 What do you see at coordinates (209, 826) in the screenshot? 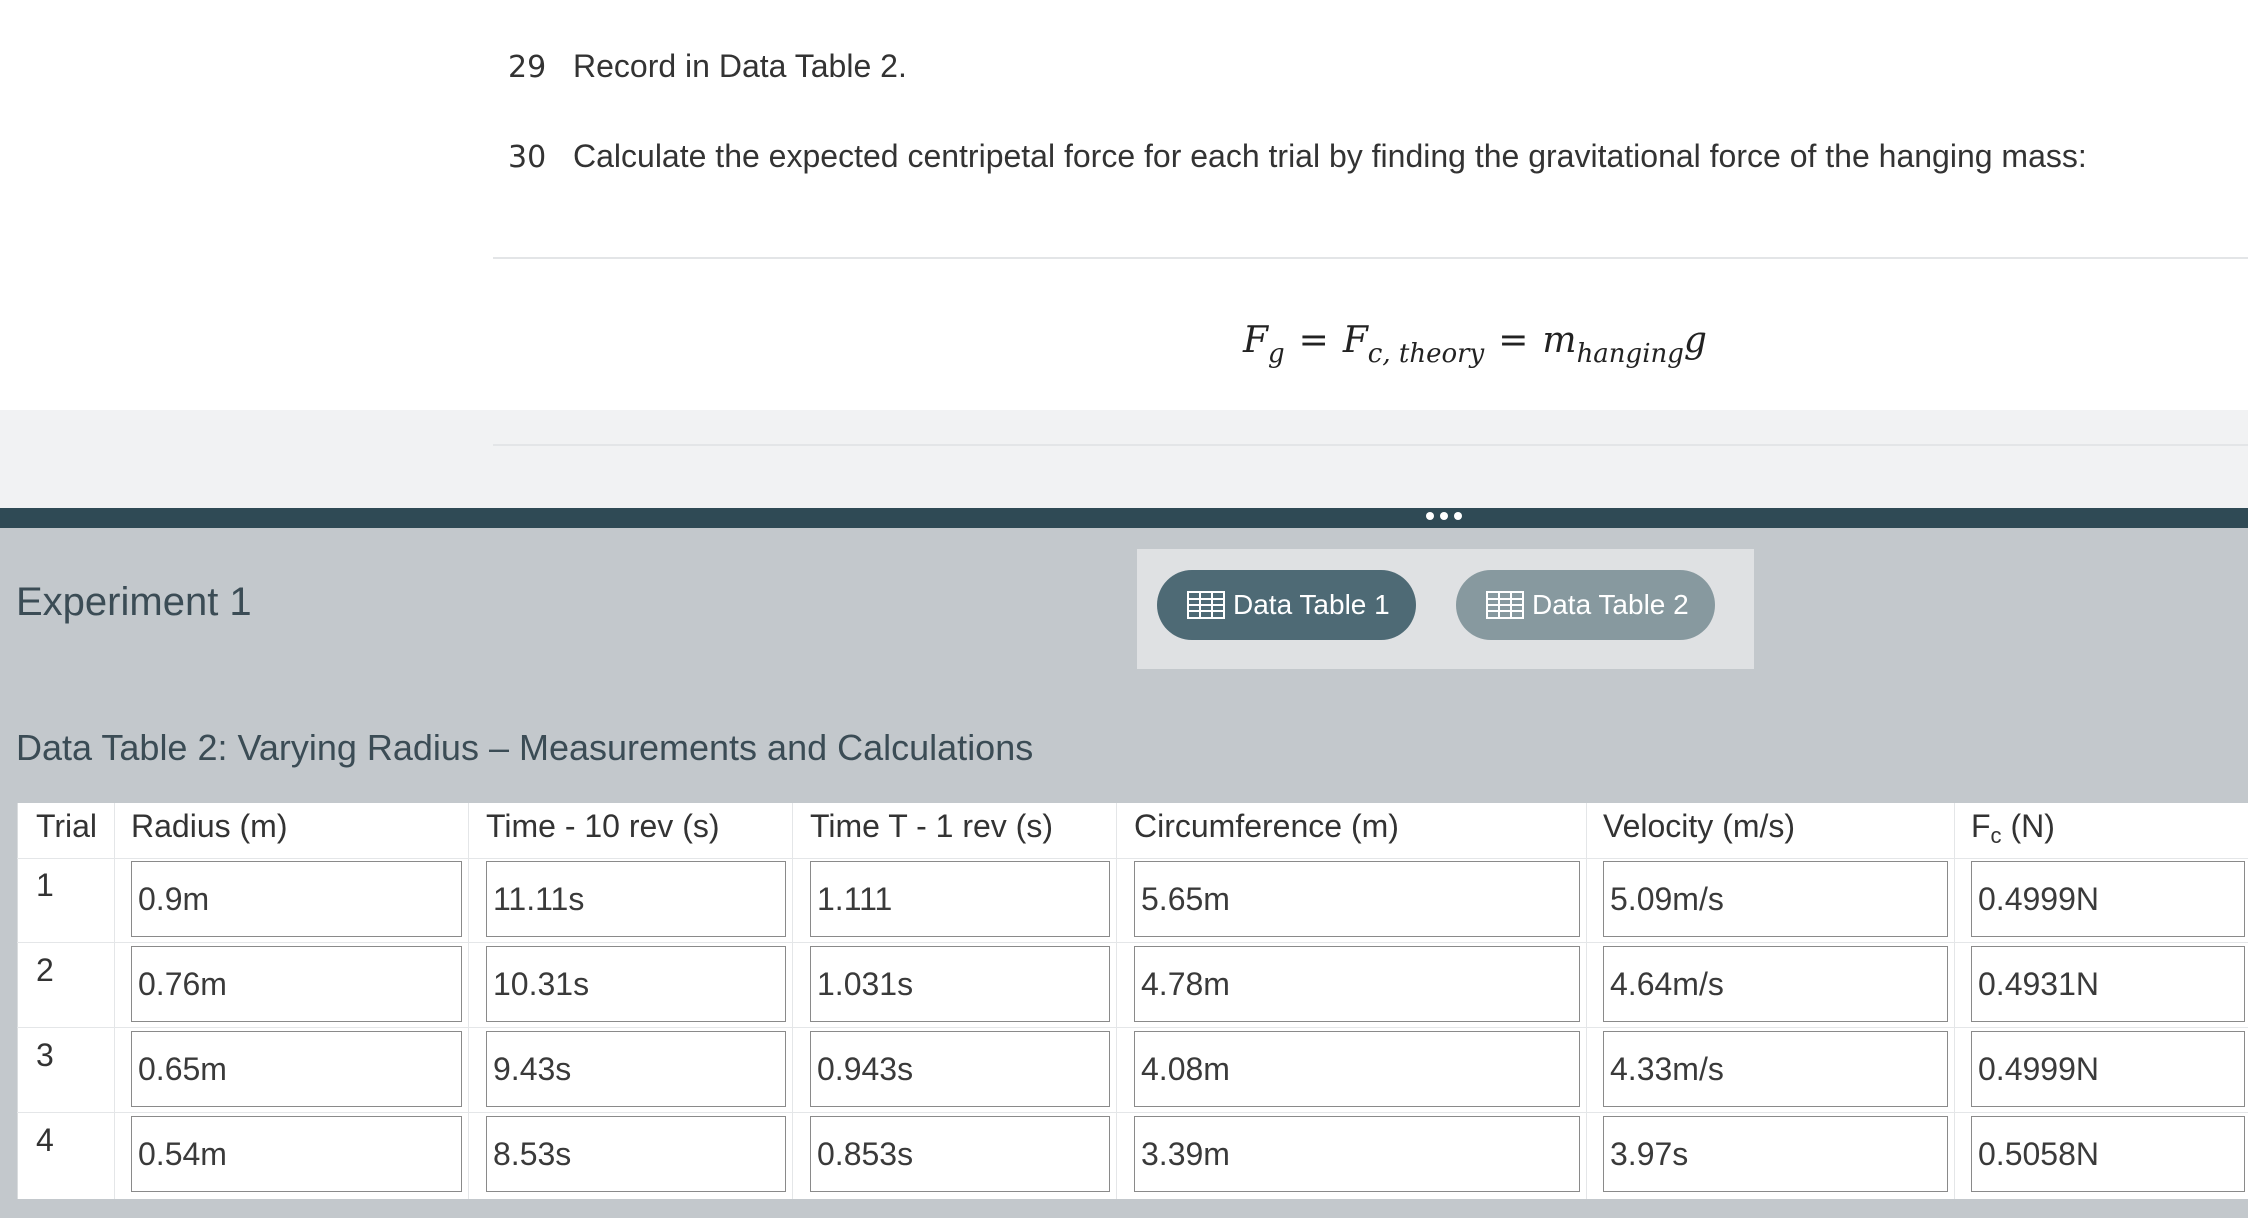
I see `column-header-radius: Radius (m)` at bounding box center [209, 826].